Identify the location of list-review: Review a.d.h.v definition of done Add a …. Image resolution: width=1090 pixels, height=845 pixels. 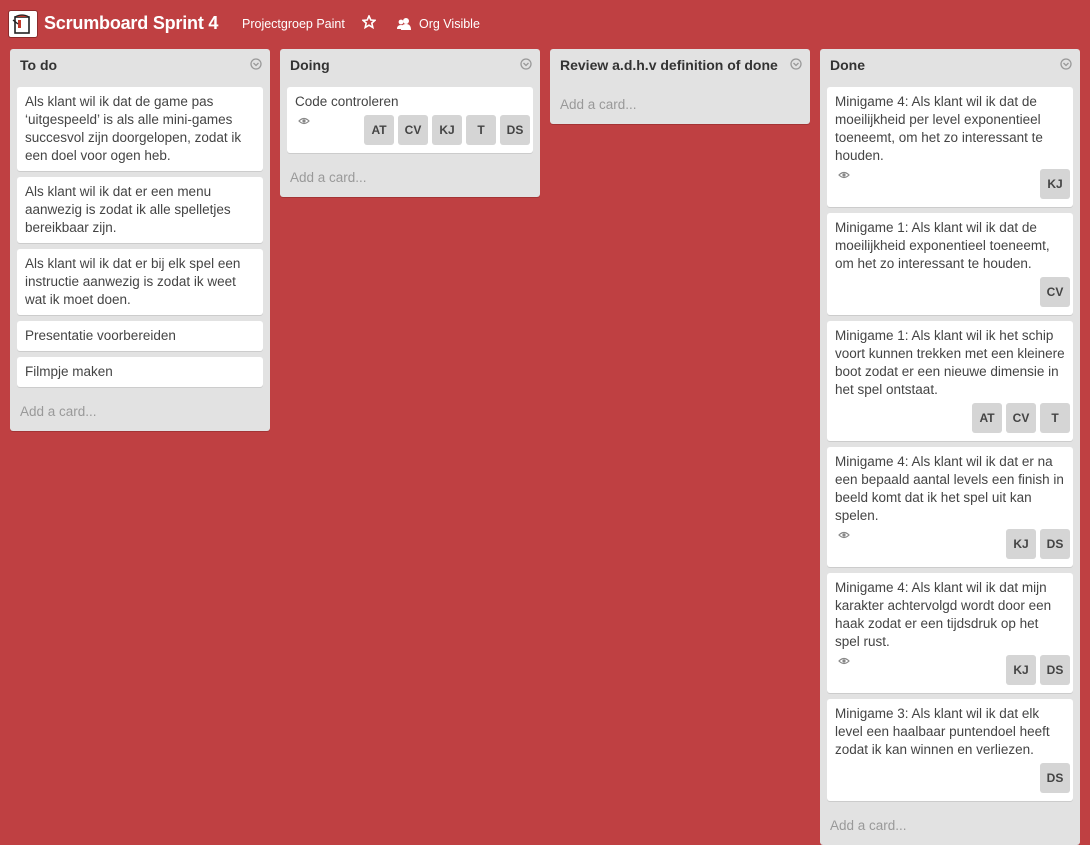
(680, 86).